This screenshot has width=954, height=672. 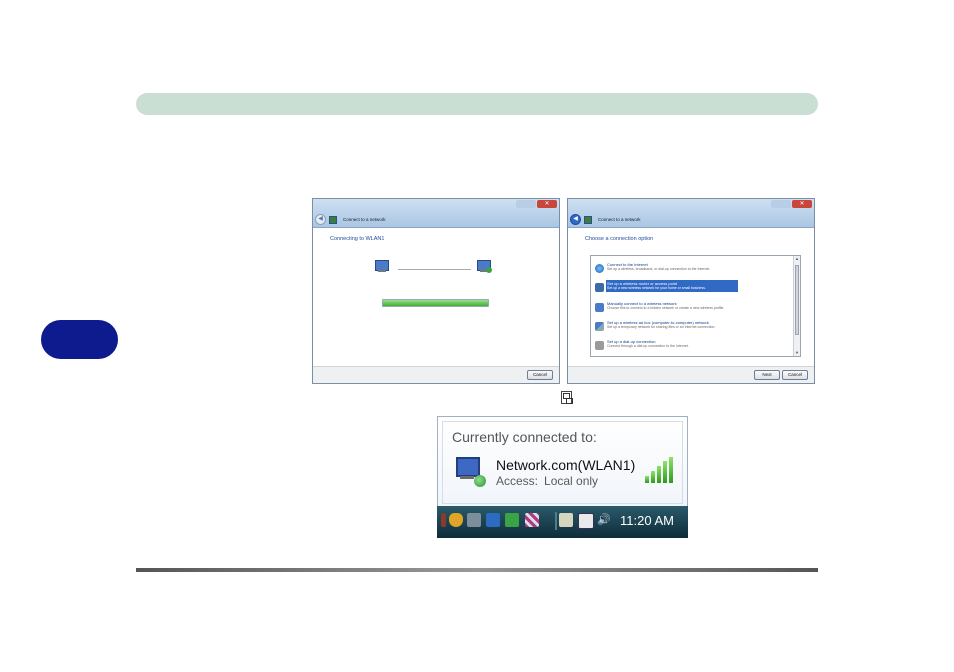 I want to click on header-bar, so click(x=477, y=104).